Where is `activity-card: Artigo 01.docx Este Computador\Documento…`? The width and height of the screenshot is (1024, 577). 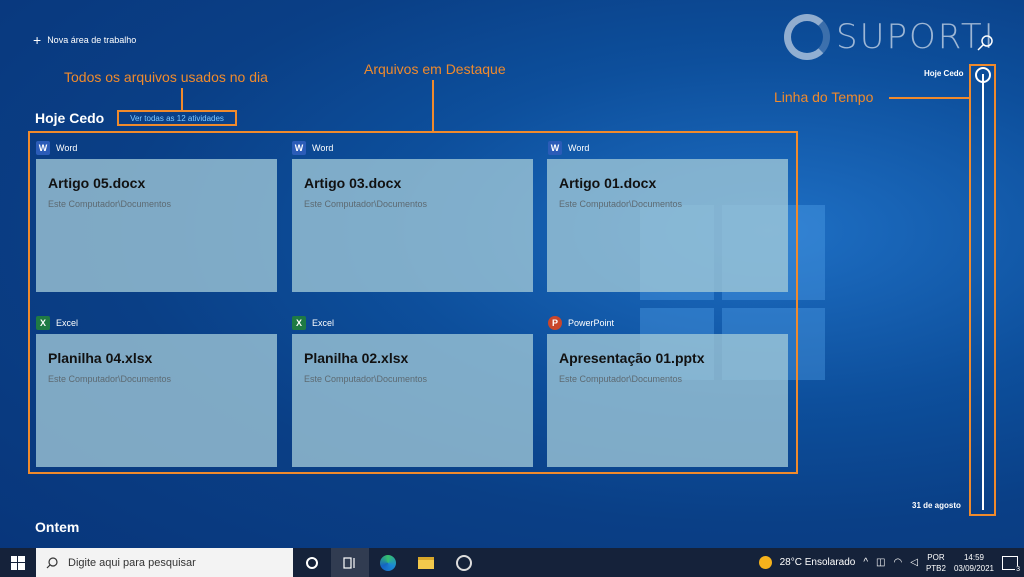
activity-card: Artigo 01.docx Este Computador\Documento… is located at coordinates (667, 225).